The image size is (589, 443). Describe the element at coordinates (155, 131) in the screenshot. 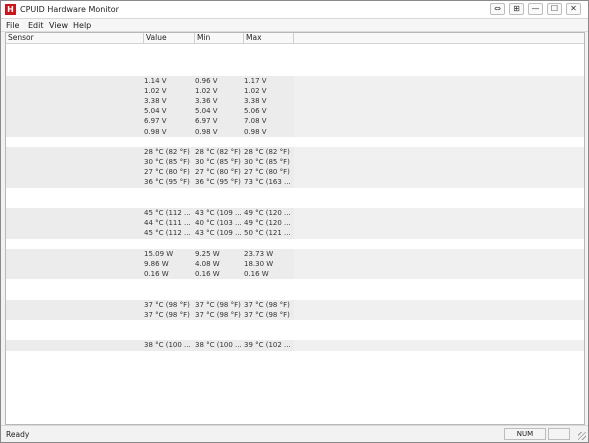

I see `sensor-value-cell: 0.98 V` at that location.